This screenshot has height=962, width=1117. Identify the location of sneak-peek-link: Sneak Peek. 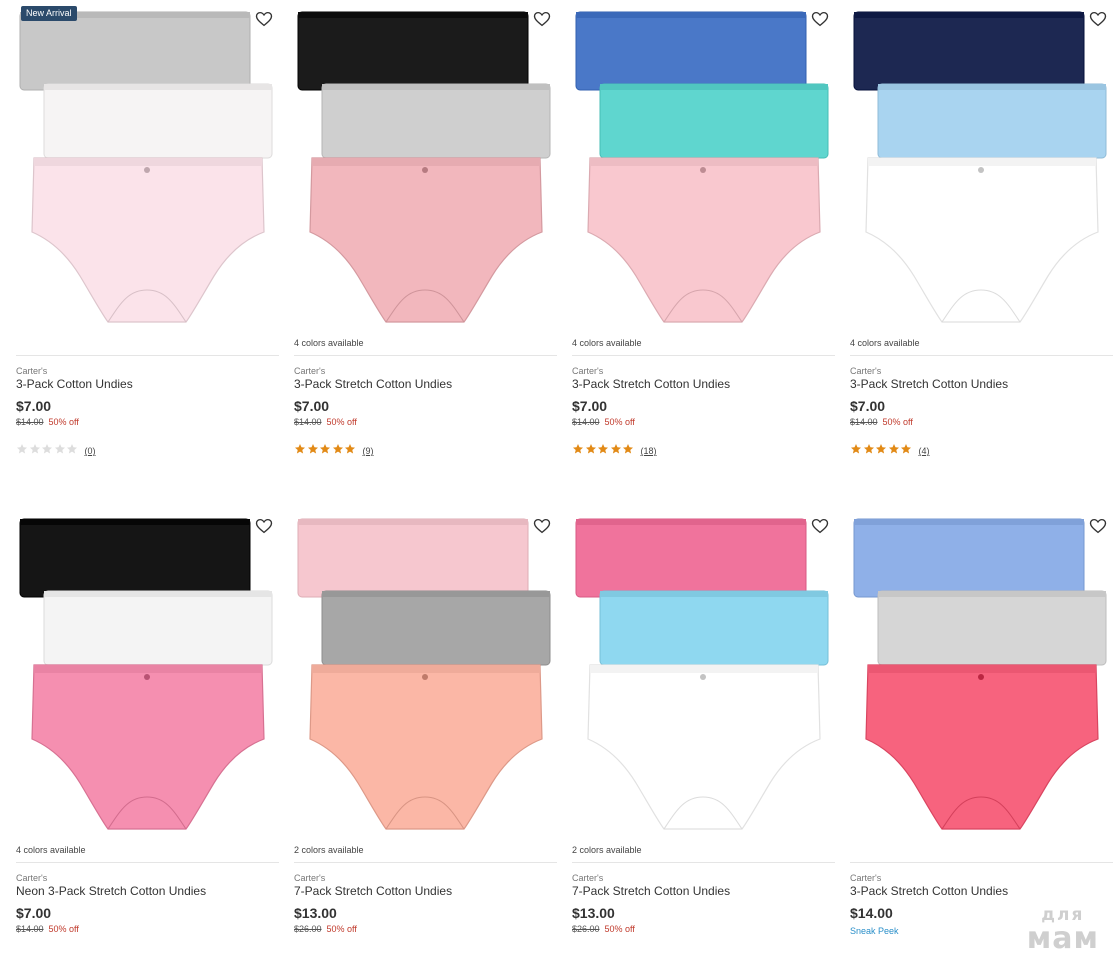
(874, 931).